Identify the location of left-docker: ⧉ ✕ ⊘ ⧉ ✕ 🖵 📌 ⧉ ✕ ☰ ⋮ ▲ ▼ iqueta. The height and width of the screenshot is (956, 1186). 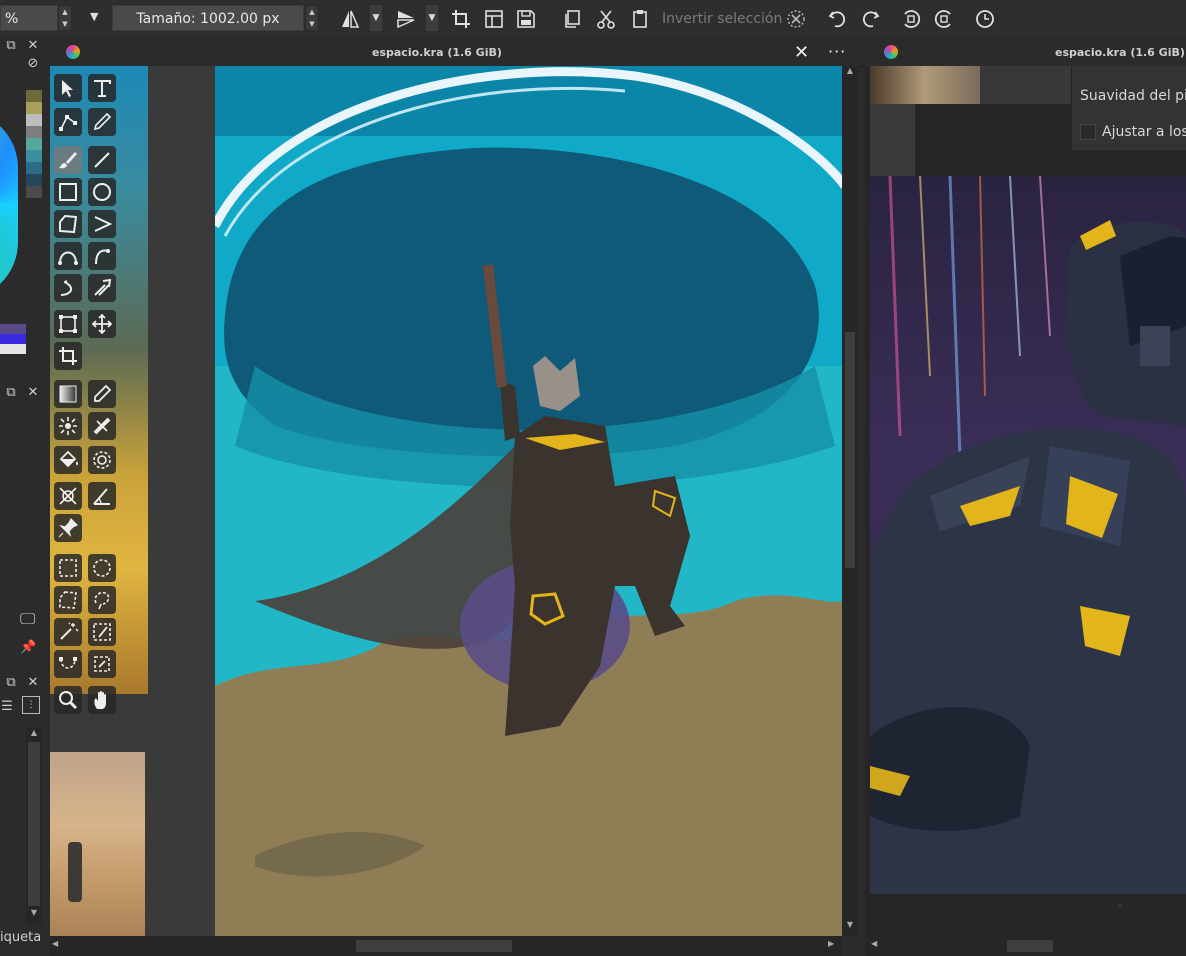
(25, 497).